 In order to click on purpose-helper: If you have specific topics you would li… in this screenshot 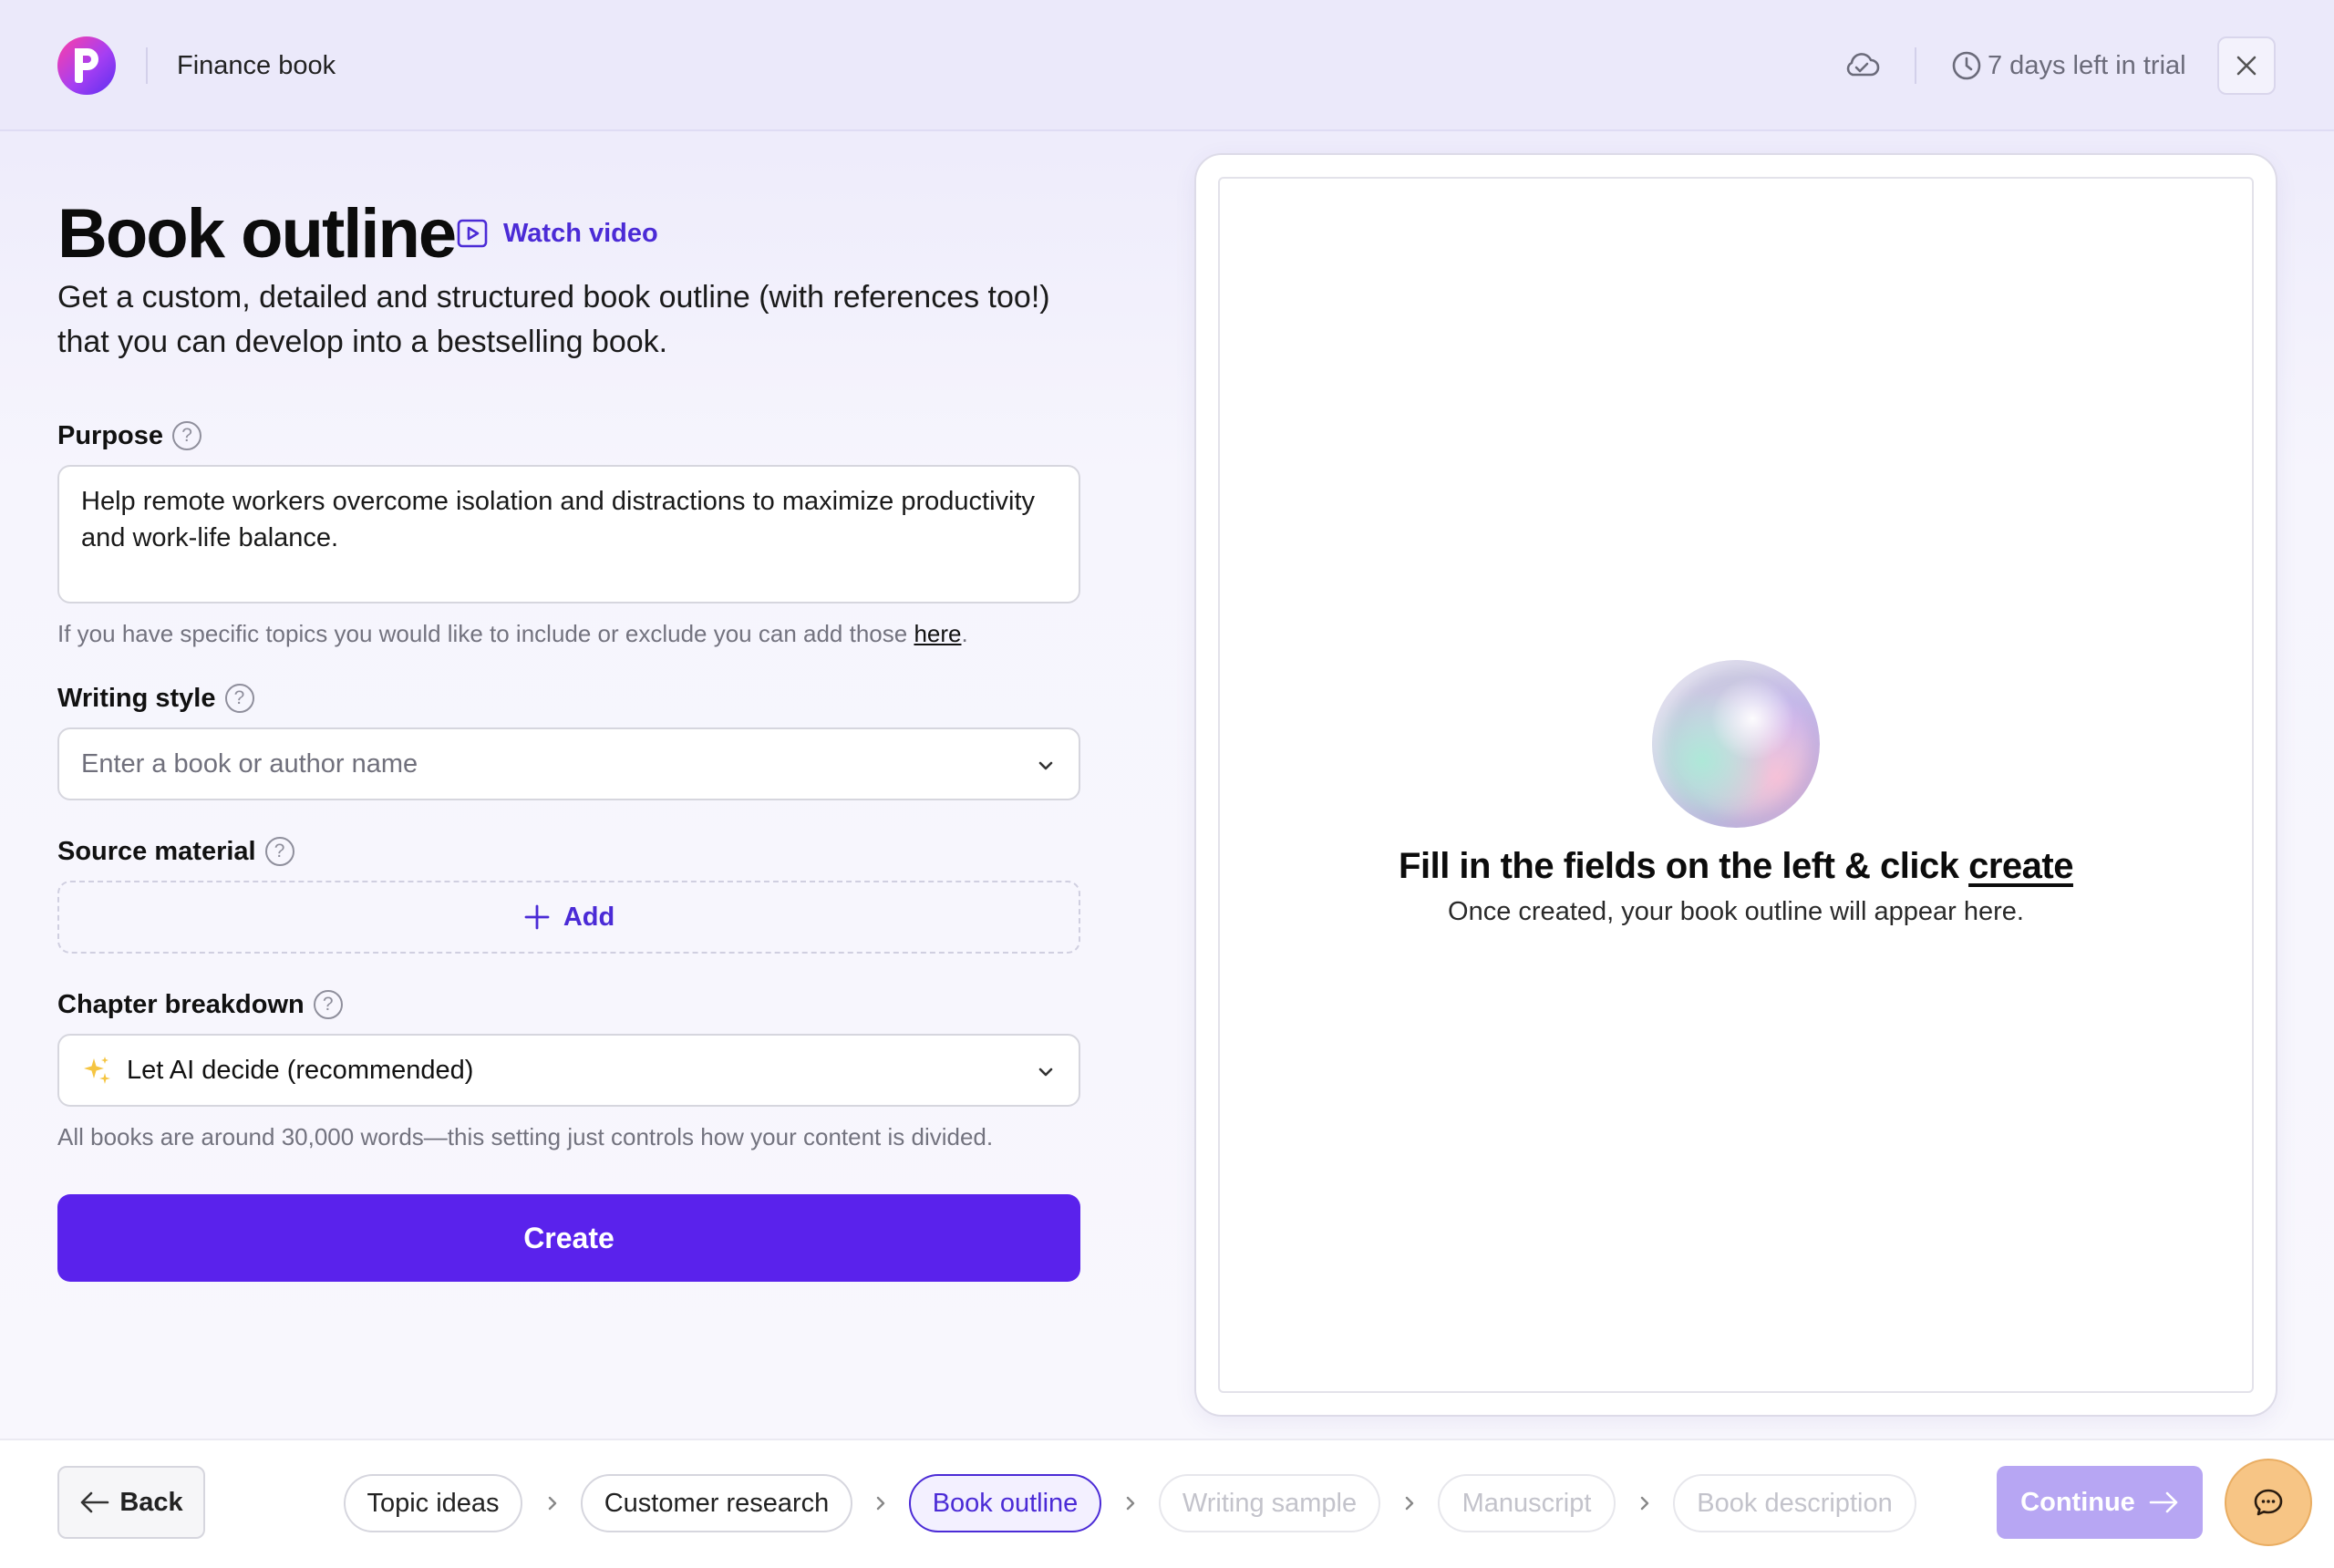, I will do `click(512, 633)`.